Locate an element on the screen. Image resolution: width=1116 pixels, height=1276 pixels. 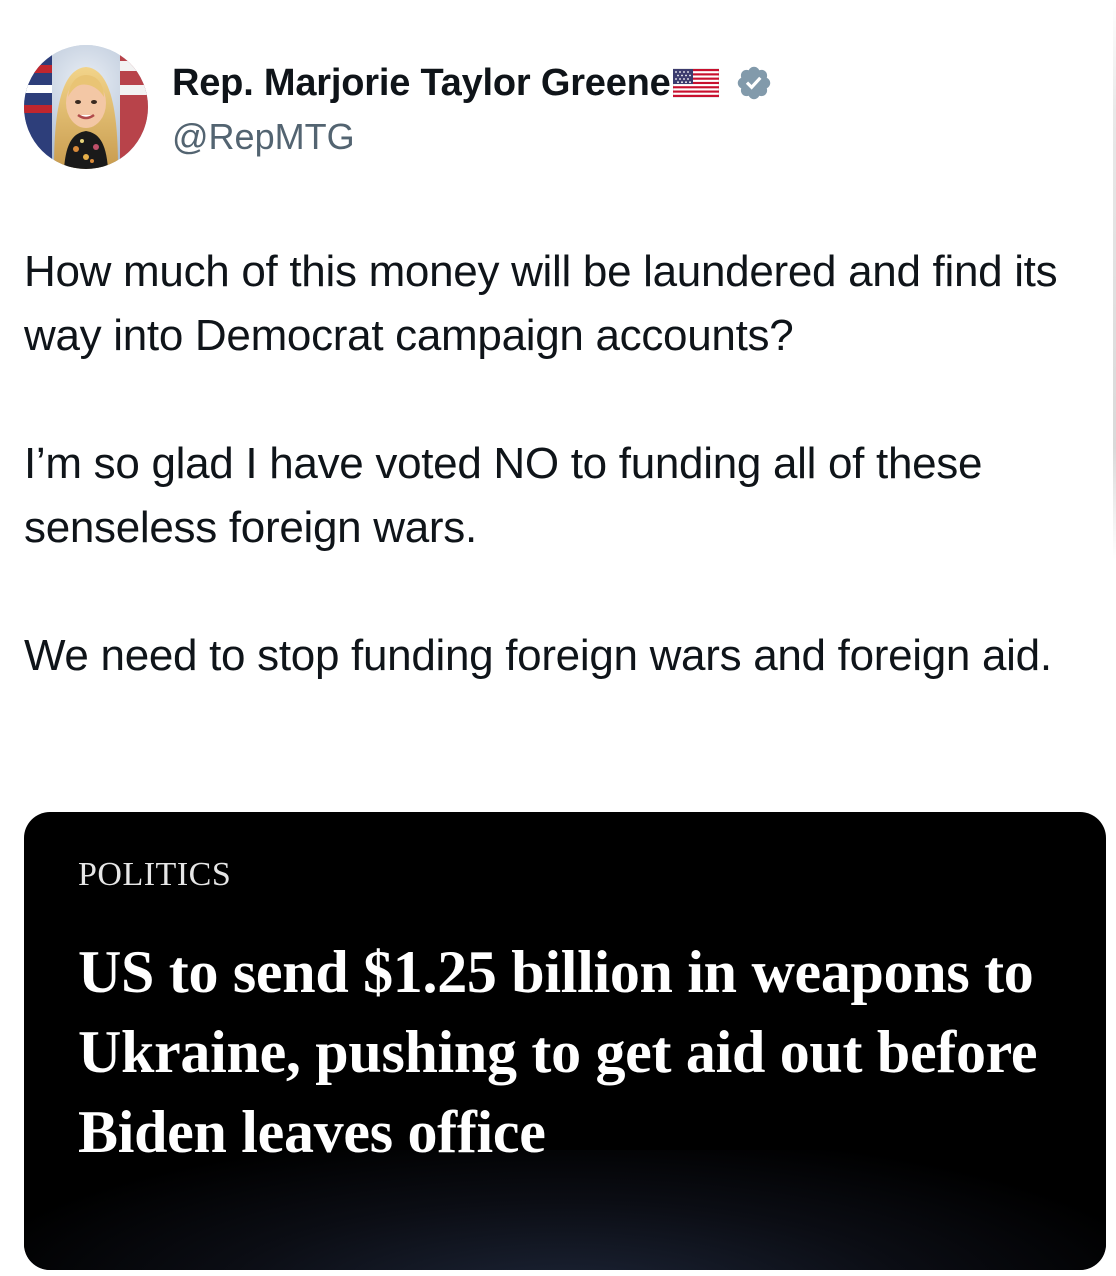
display-name: Rep. Marjorie Taylor Greene is located at coordinates (421, 83).